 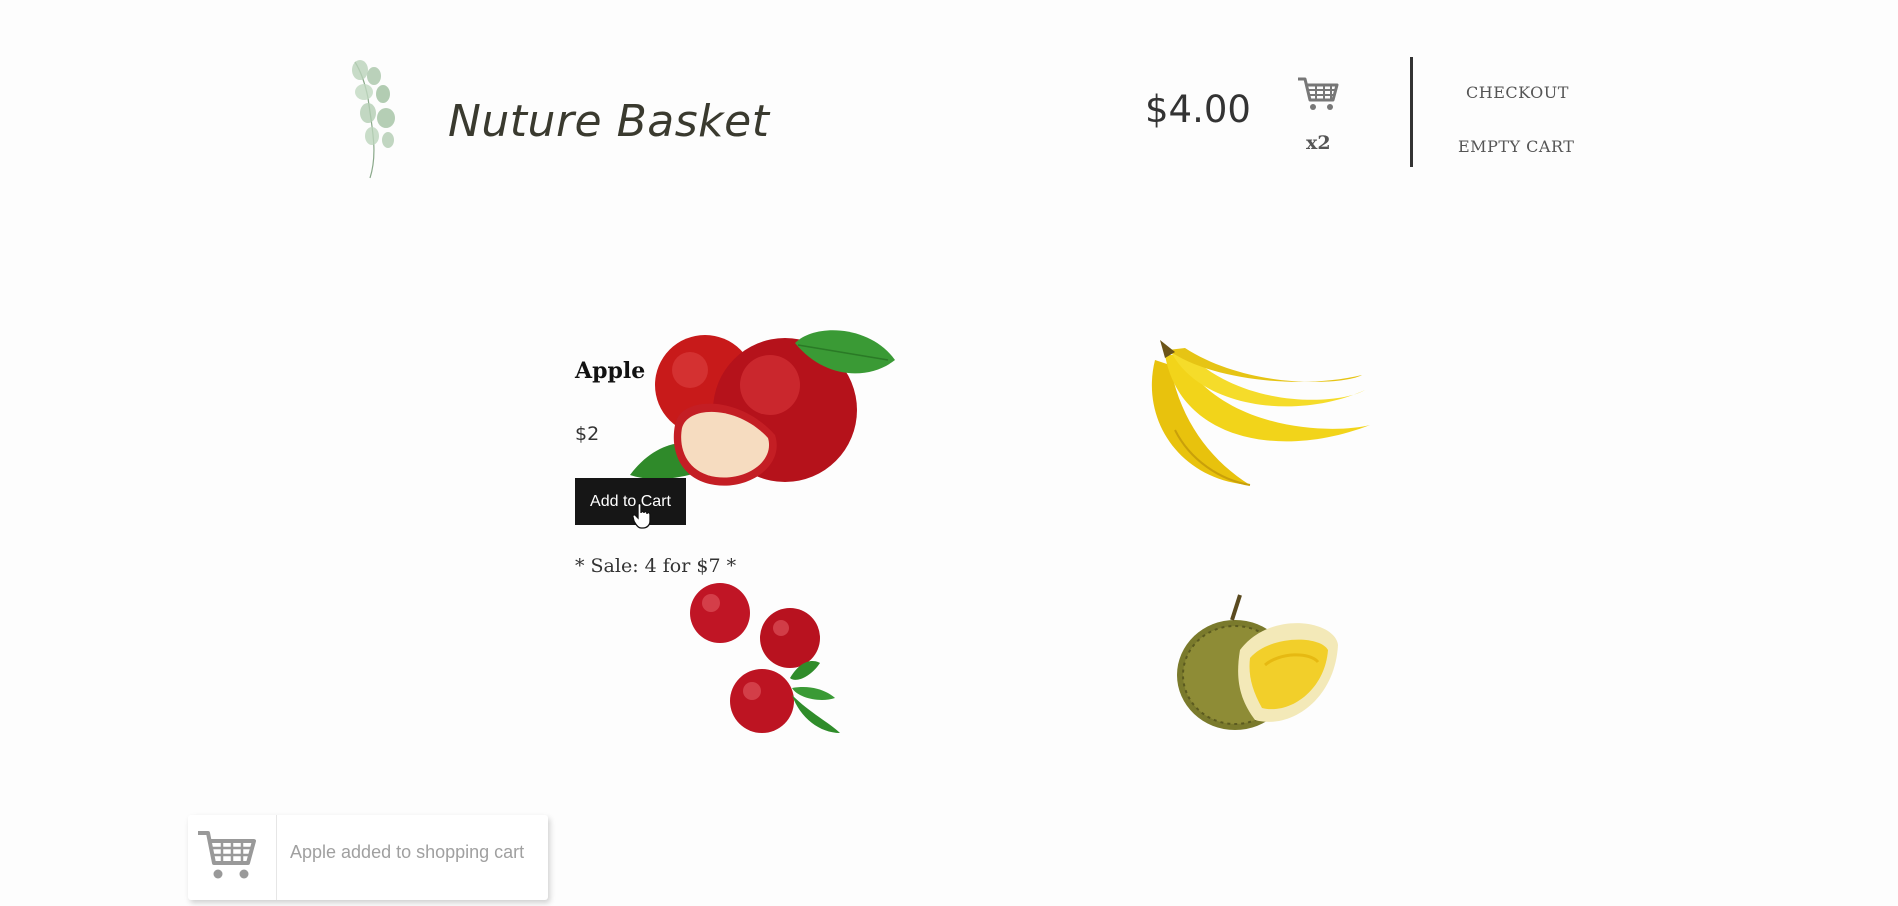 What do you see at coordinates (1260, 413) in the screenshot?
I see `banana-image` at bounding box center [1260, 413].